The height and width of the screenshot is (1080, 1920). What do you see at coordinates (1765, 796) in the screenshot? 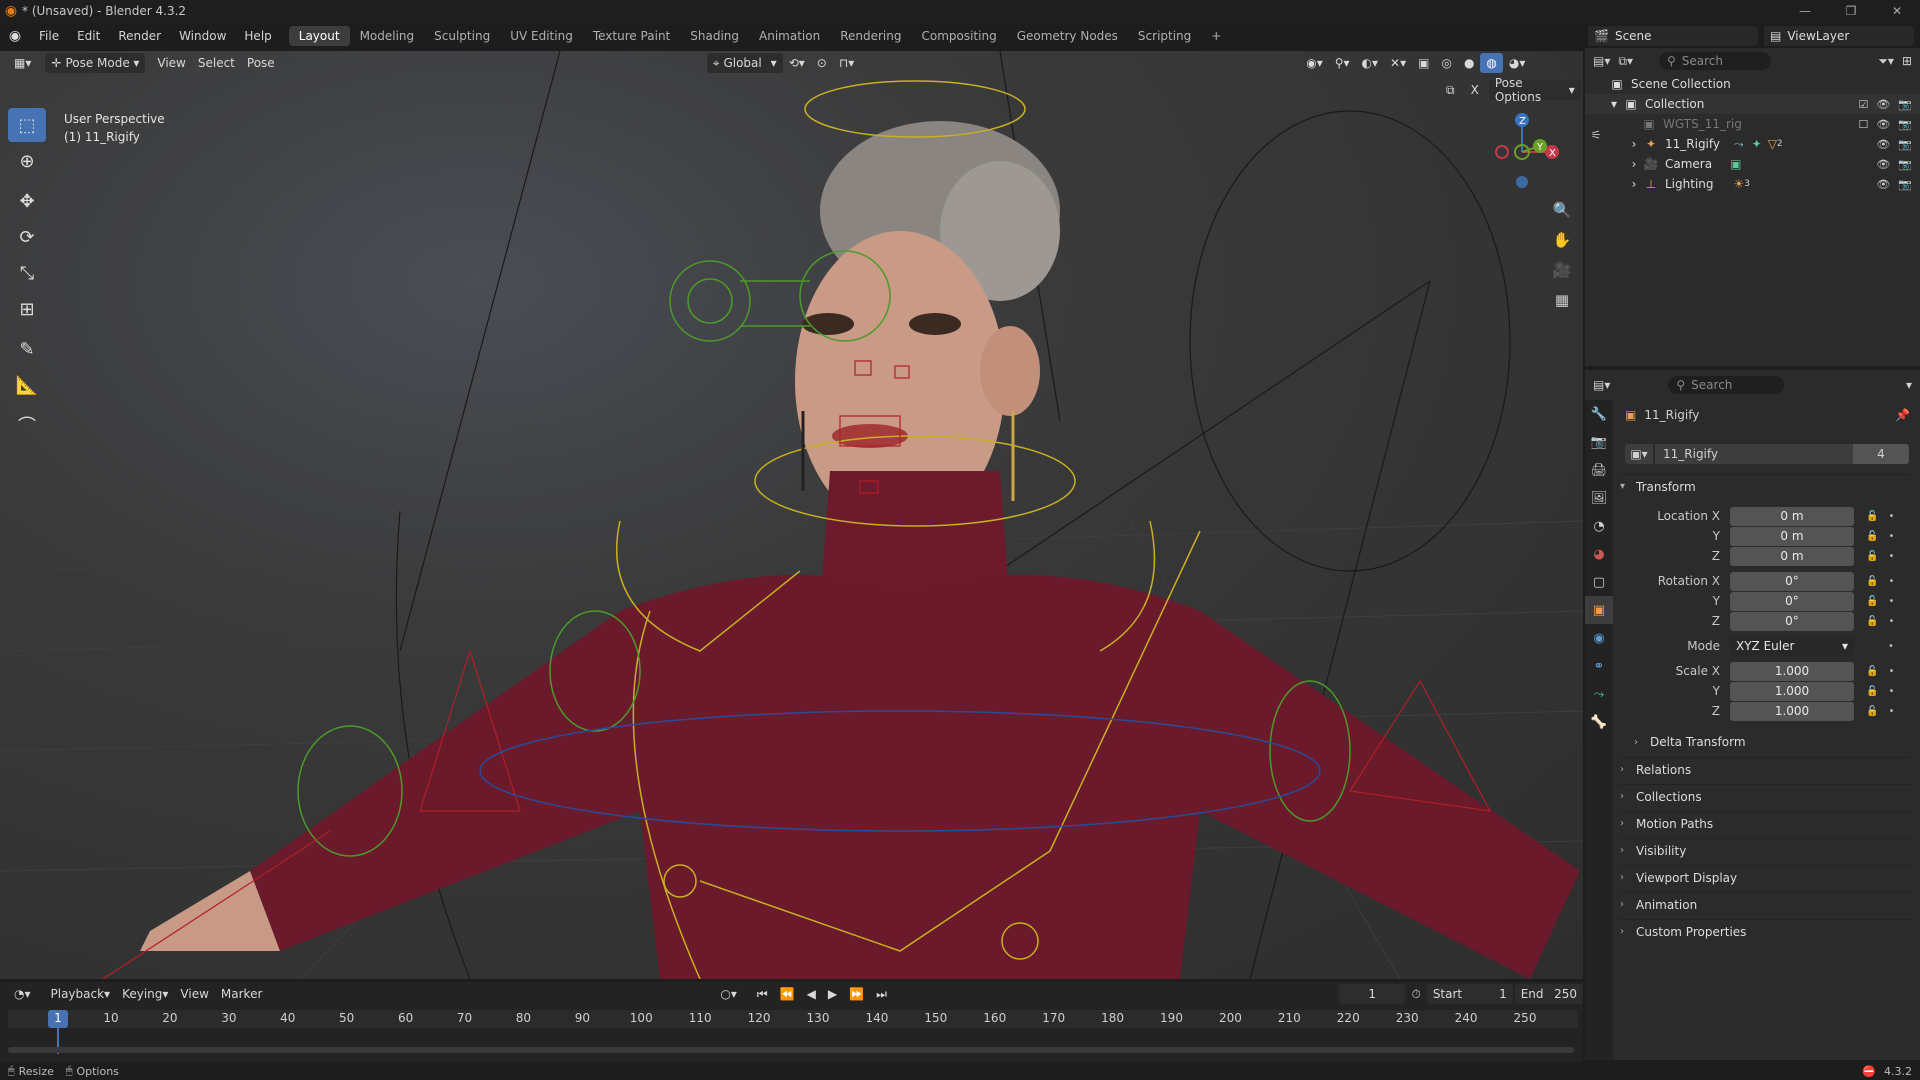
I see `collections-panel: › Collections` at bounding box center [1765, 796].